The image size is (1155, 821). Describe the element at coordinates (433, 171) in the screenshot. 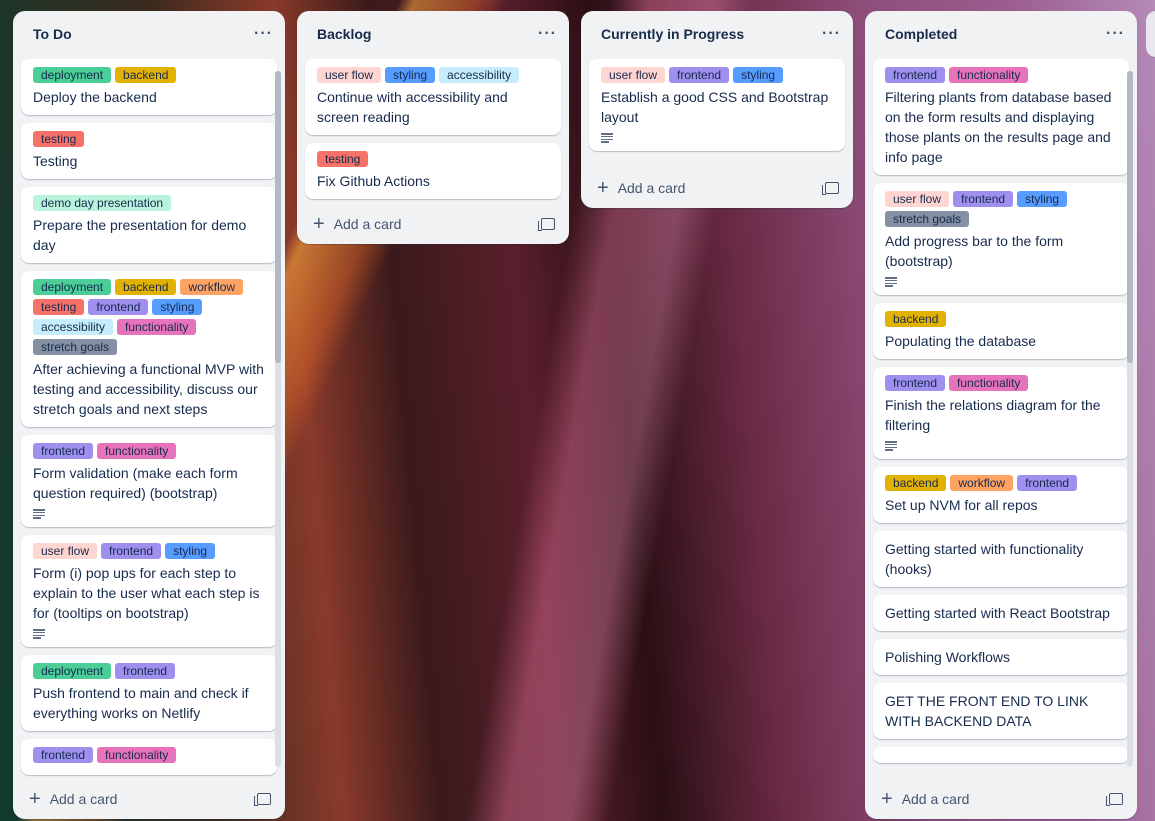

I see `card: testing Fix Github Actions` at that location.